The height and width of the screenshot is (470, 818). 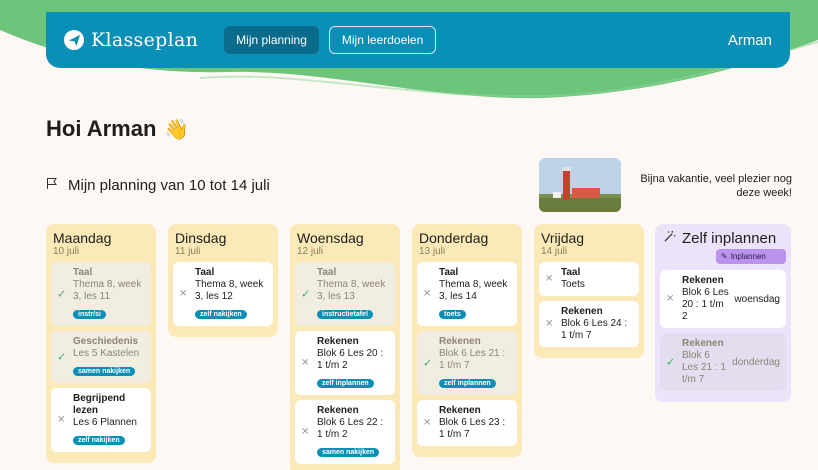 What do you see at coordinates (473, 290) in the screenshot?
I see `task-description: Thema 8, week 3, les 14` at bounding box center [473, 290].